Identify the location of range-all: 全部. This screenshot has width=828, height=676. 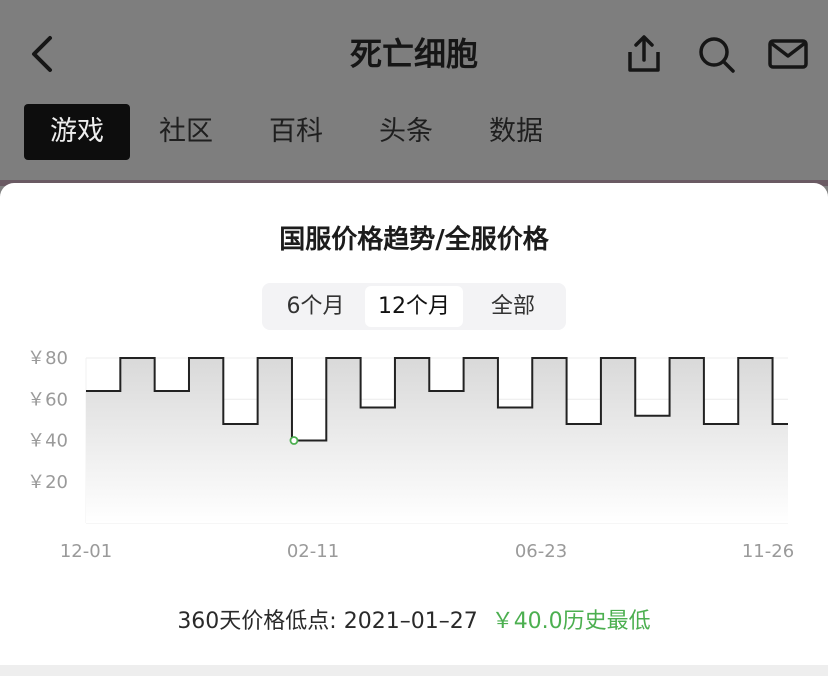
(513, 306).